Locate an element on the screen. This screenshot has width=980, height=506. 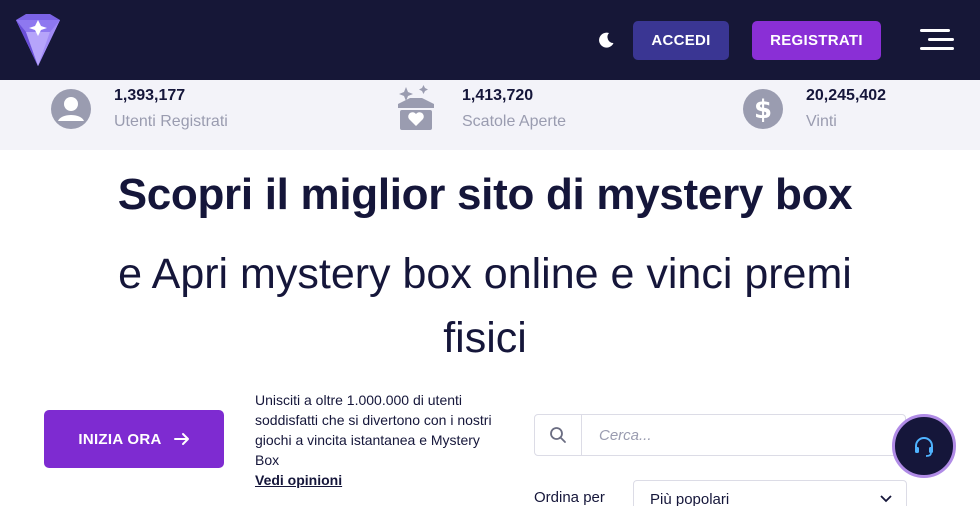
chevron-down-icon is located at coordinates (886, 499).